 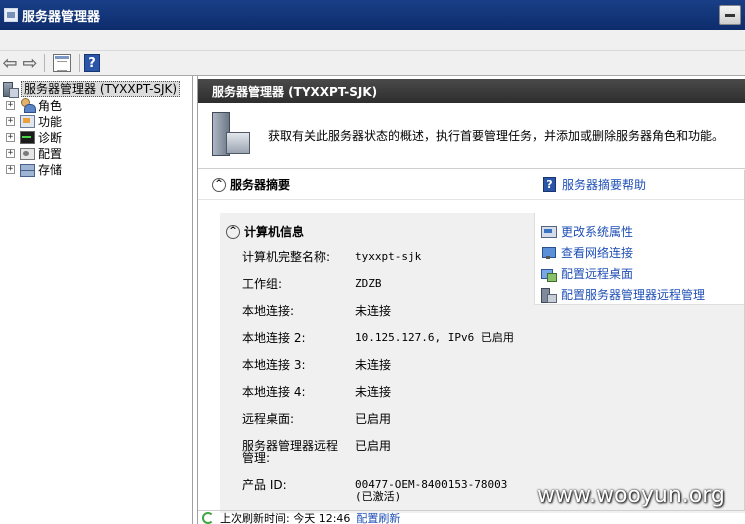 I want to click on tree-item-label: 诊断, so click(x=50, y=137).